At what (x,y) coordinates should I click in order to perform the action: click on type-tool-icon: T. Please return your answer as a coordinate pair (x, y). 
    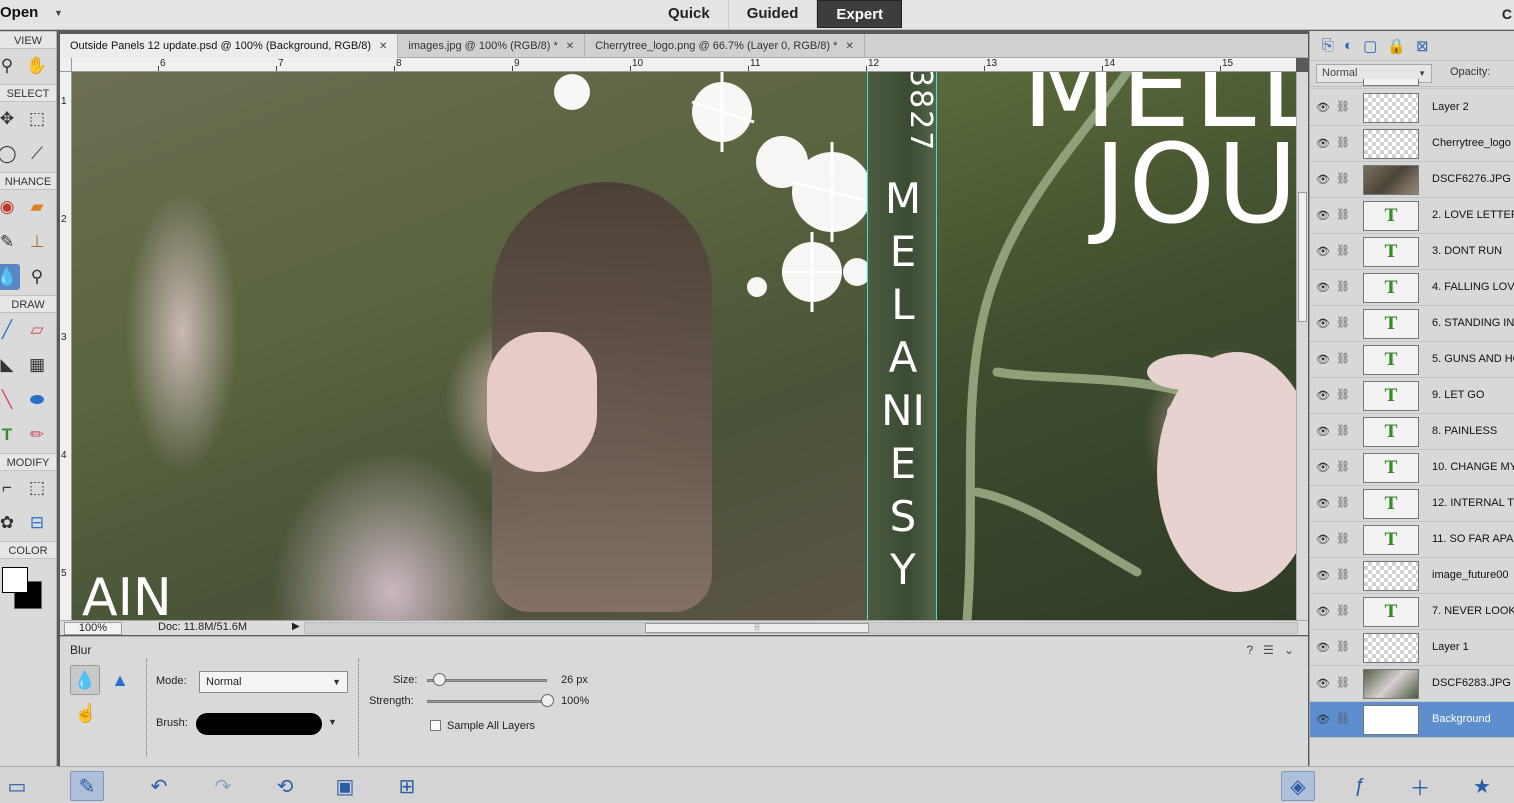
    Looking at the image, I should click on (10, 435).